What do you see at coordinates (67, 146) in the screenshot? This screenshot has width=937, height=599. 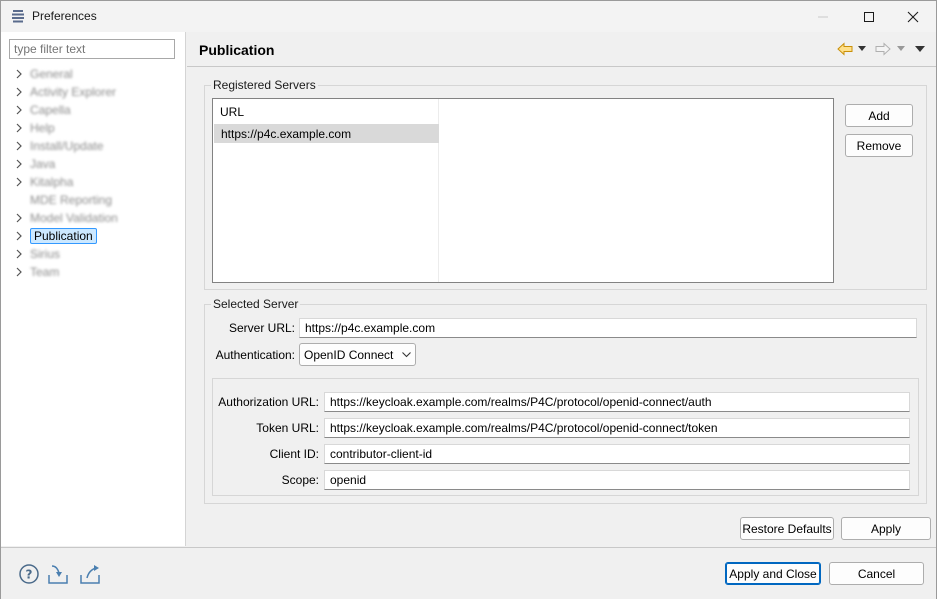 I see `tree-item-label: Install/Update` at bounding box center [67, 146].